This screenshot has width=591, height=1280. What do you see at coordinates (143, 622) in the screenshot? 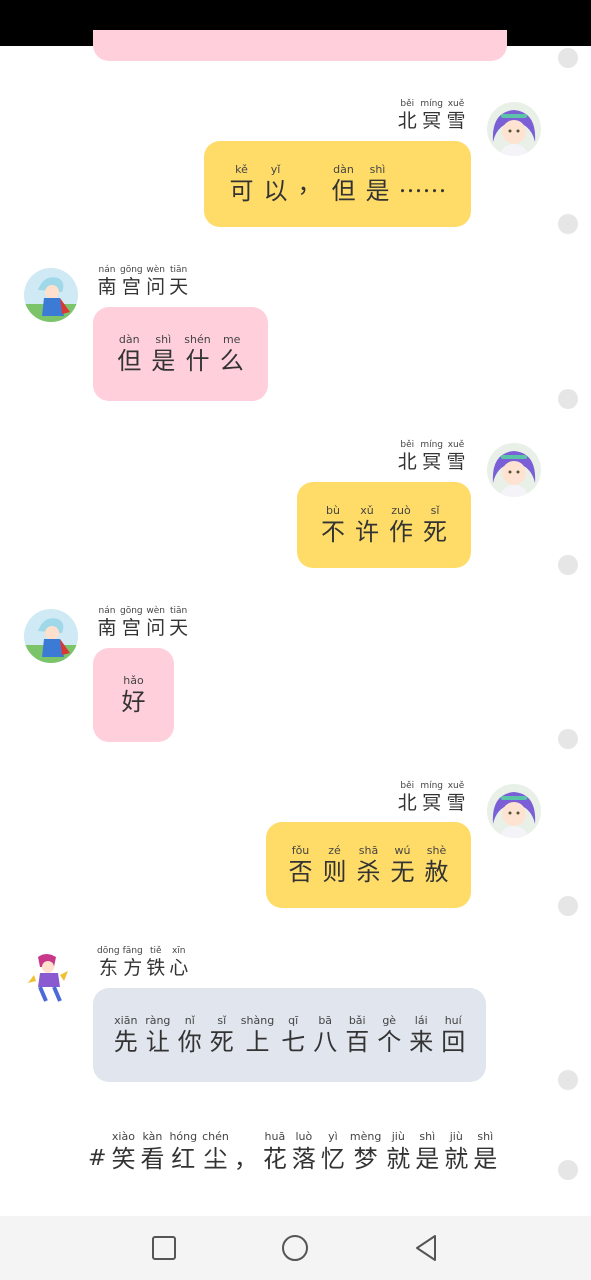
I see `sender-name: nán 南 gōng 宫 wèn 问 tiān 天` at bounding box center [143, 622].